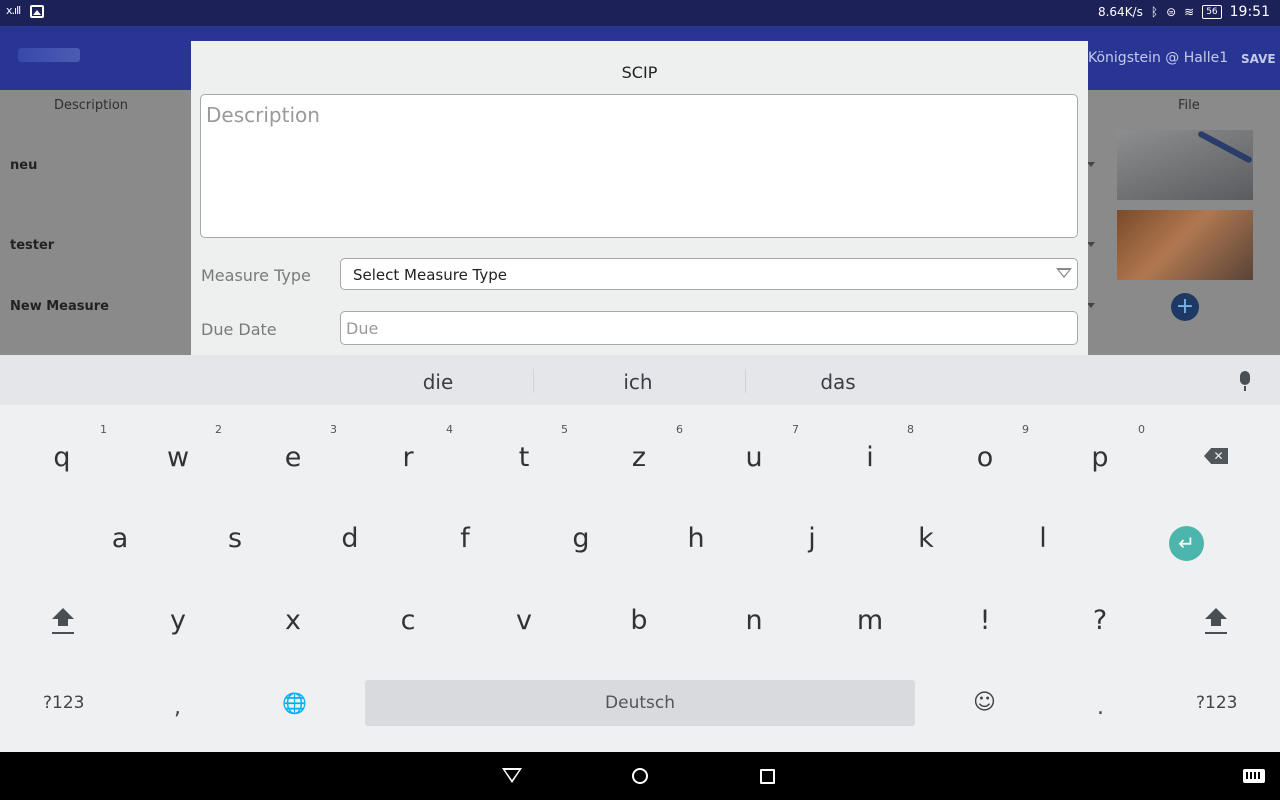 The image size is (1280, 800). What do you see at coordinates (639, 457) in the screenshot?
I see `key-z: z` at bounding box center [639, 457].